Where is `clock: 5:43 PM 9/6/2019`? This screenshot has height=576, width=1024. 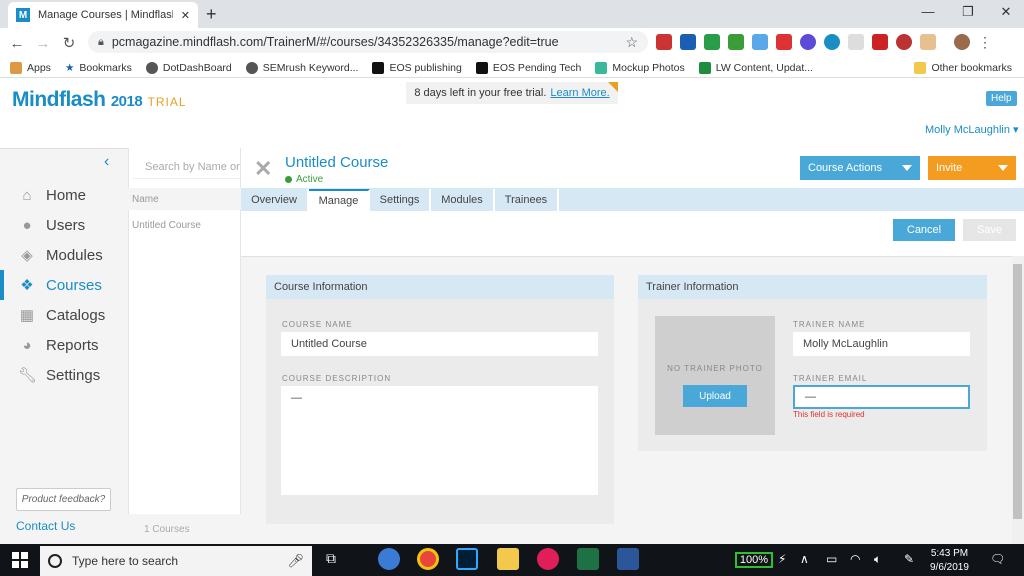
clock: 5:43 PM 9/6/2019 is located at coordinates (949, 561).